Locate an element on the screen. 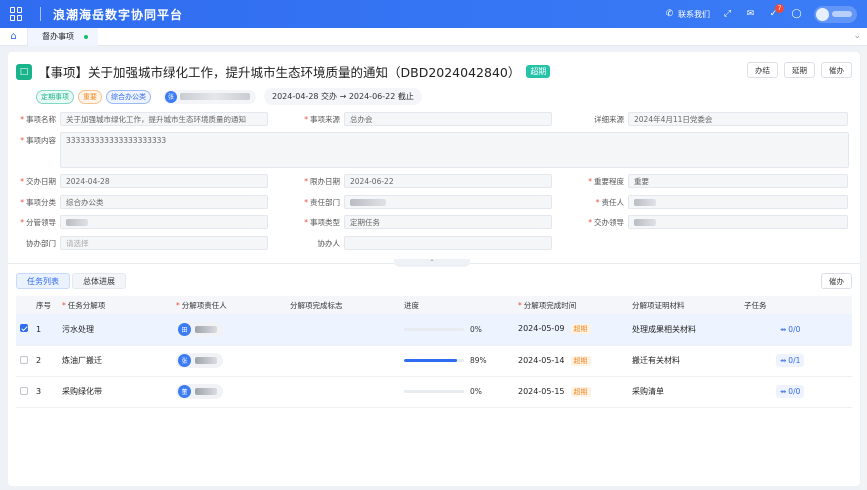 Image resolution: width=867 pixels, height=490 pixels. user-name-redacted is located at coordinates (842, 14).